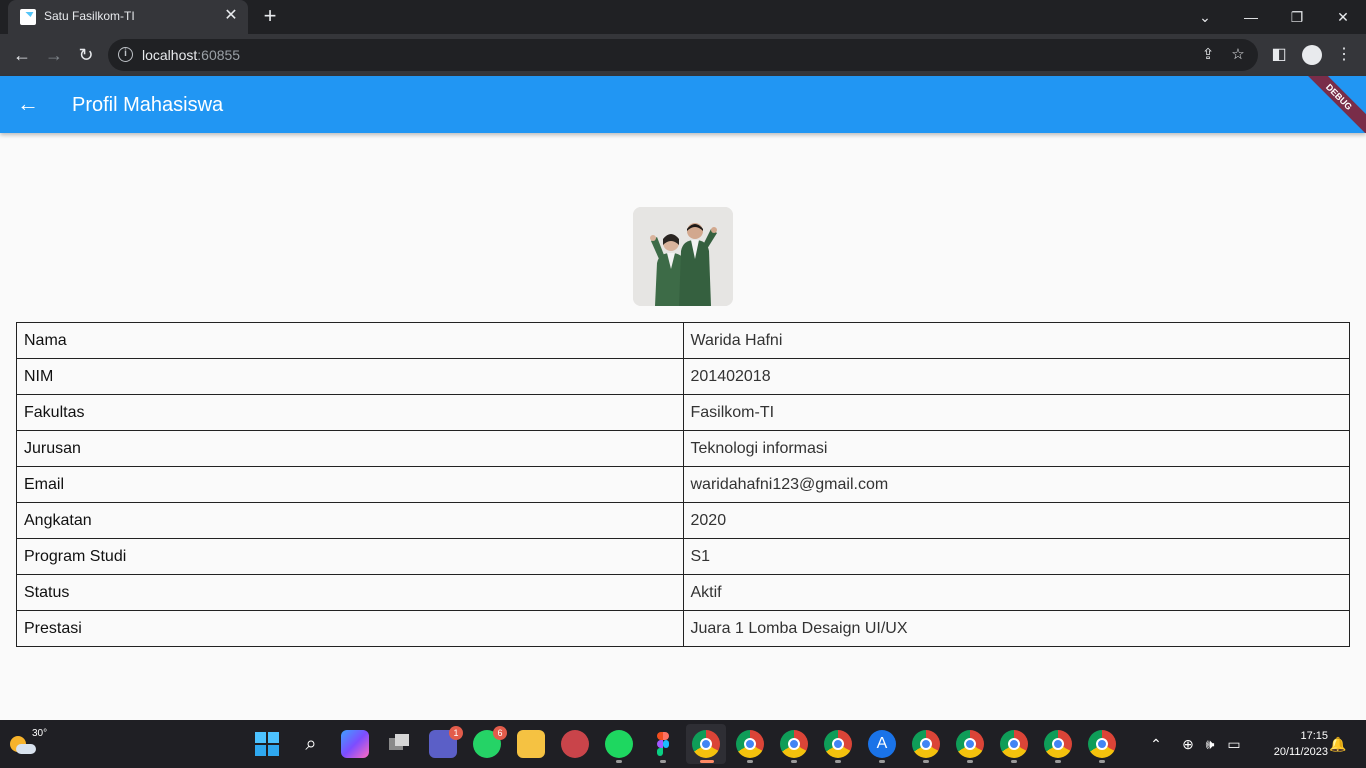 This screenshot has width=1366, height=768. Describe the element at coordinates (28, 17) in the screenshot. I see `flutter-favicon-icon` at that location.